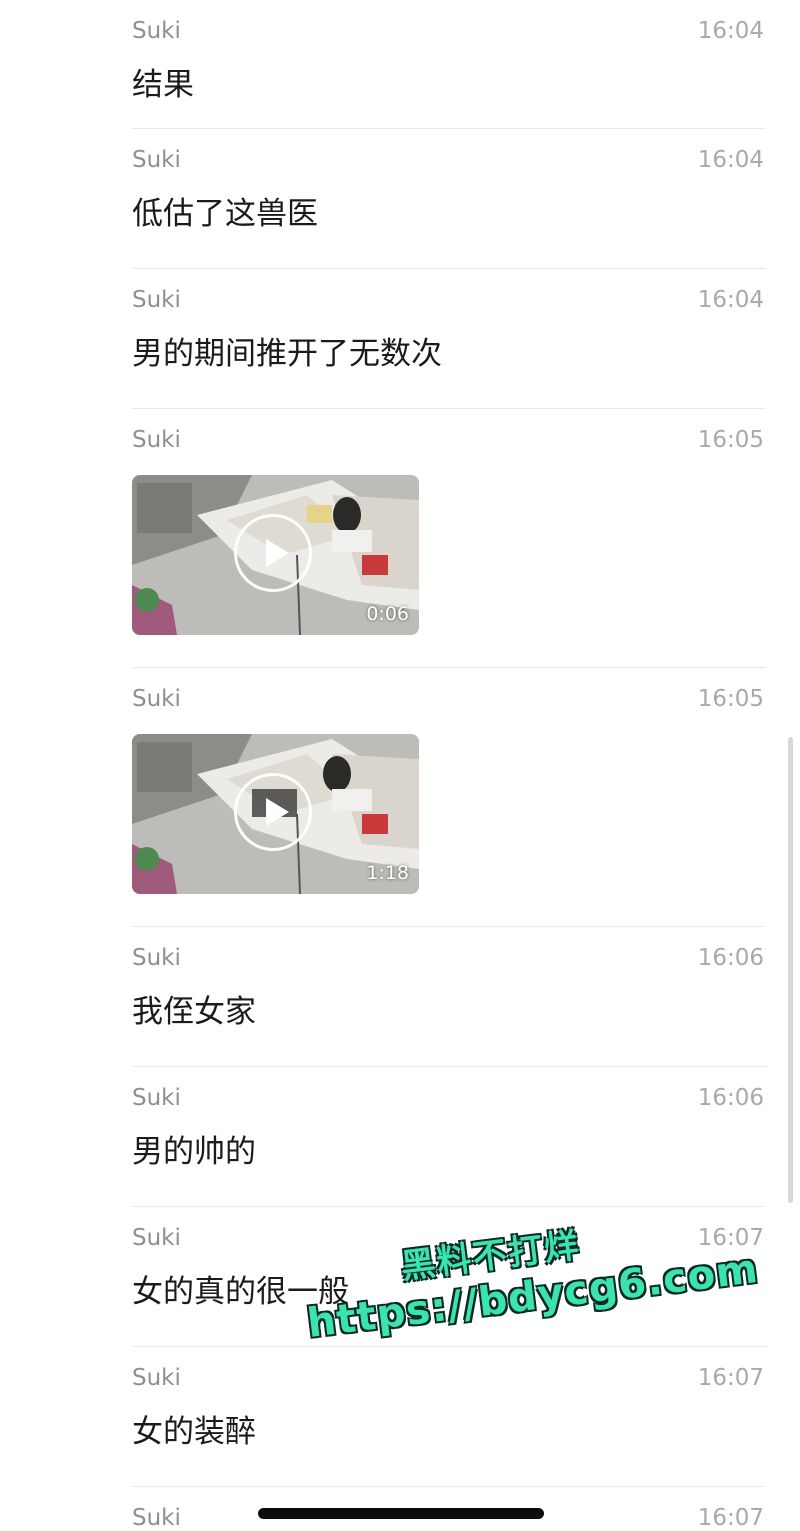 The width and height of the screenshot is (800, 1531). Describe the element at coordinates (194, 1432) in the screenshot. I see `message-text: 女的装醉` at that location.